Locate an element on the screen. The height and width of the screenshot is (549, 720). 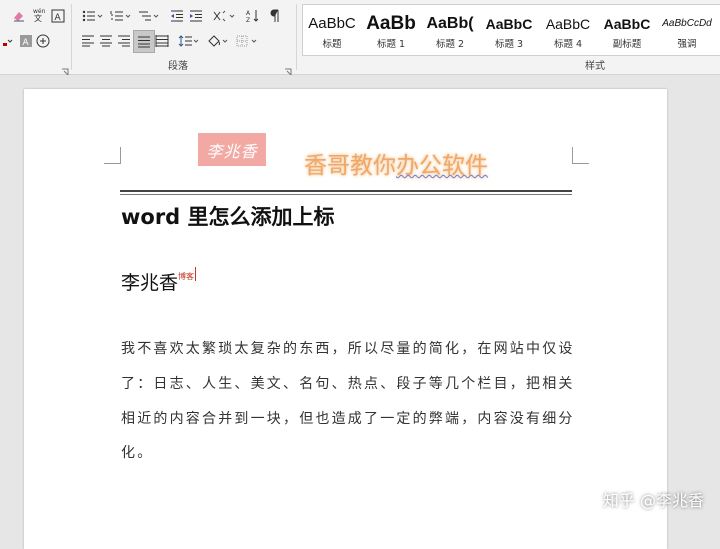
author-stamp: 李兆香 is located at coordinates (232, 149).